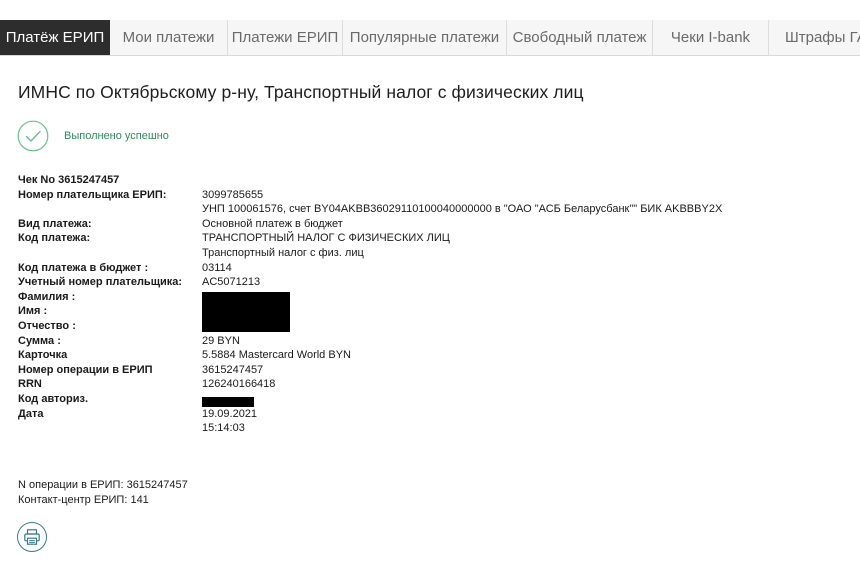 The height and width of the screenshot is (574, 860). I want to click on redacted-name-block, so click(246, 312).